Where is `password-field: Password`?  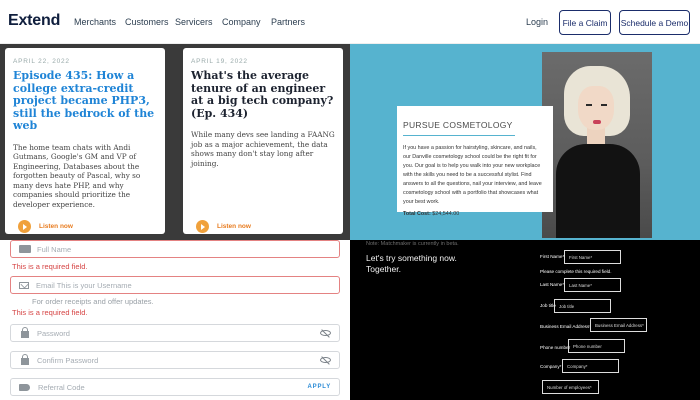 password-field: Password is located at coordinates (175, 333).